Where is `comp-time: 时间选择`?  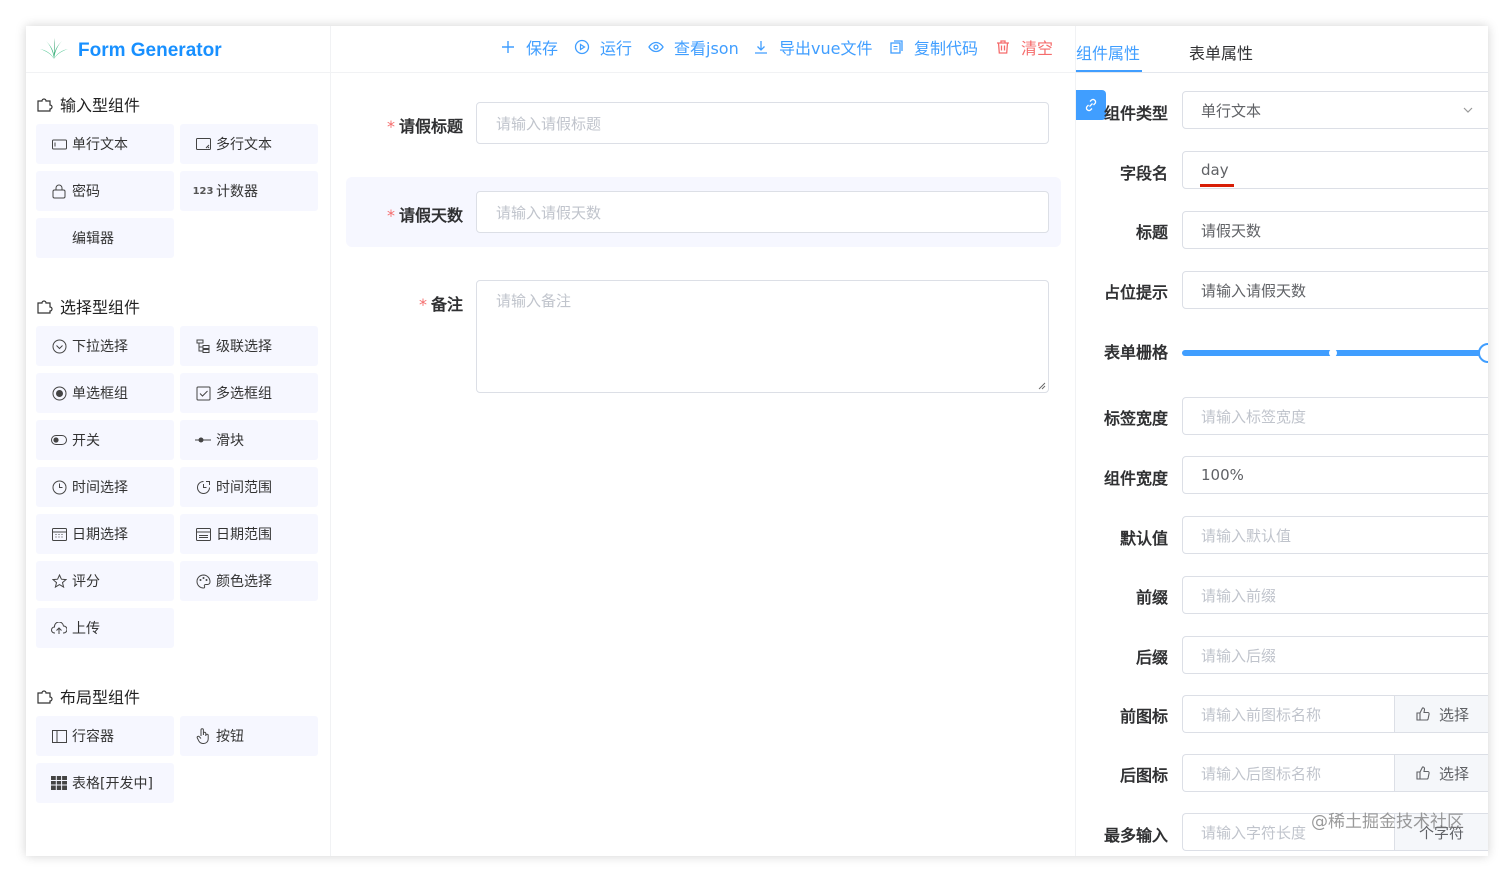 comp-time: 时间选择 is located at coordinates (105, 487).